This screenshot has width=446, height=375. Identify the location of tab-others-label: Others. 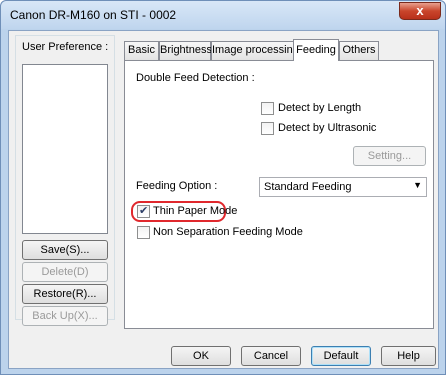
(359, 50).